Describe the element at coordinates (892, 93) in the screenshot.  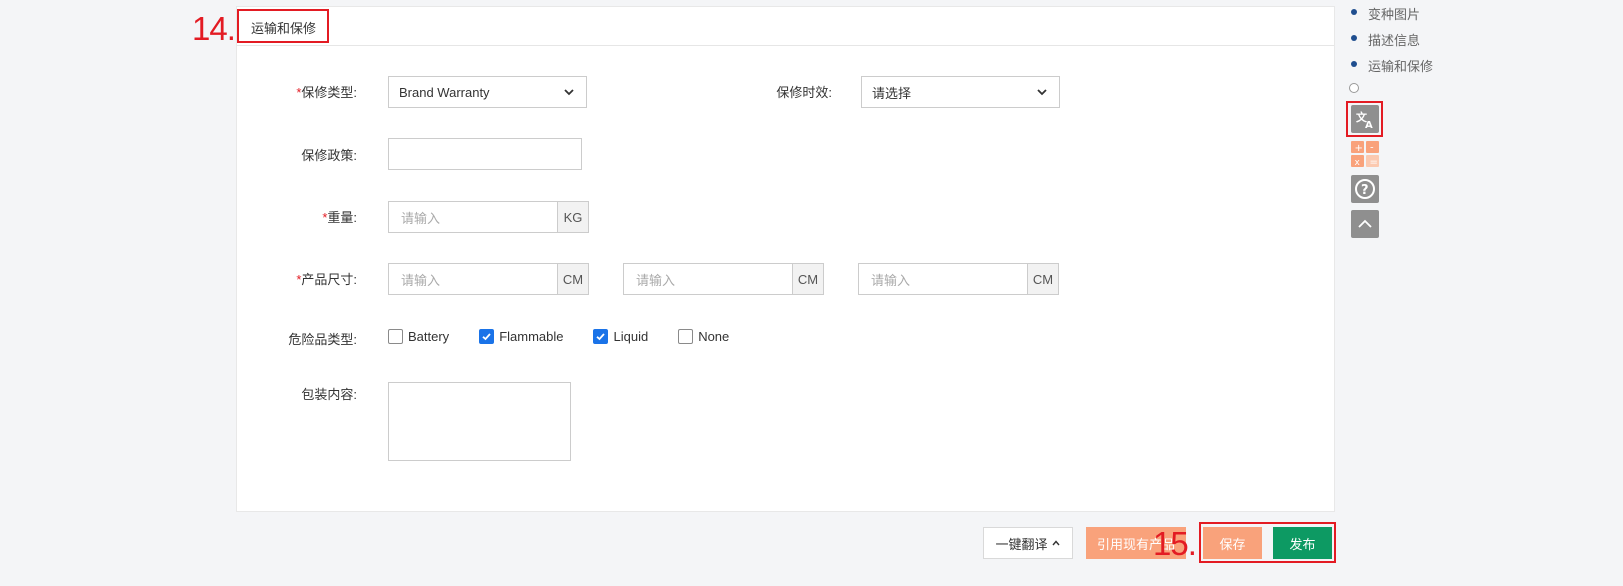
I see `warranty-period-value: 请选择` at that location.